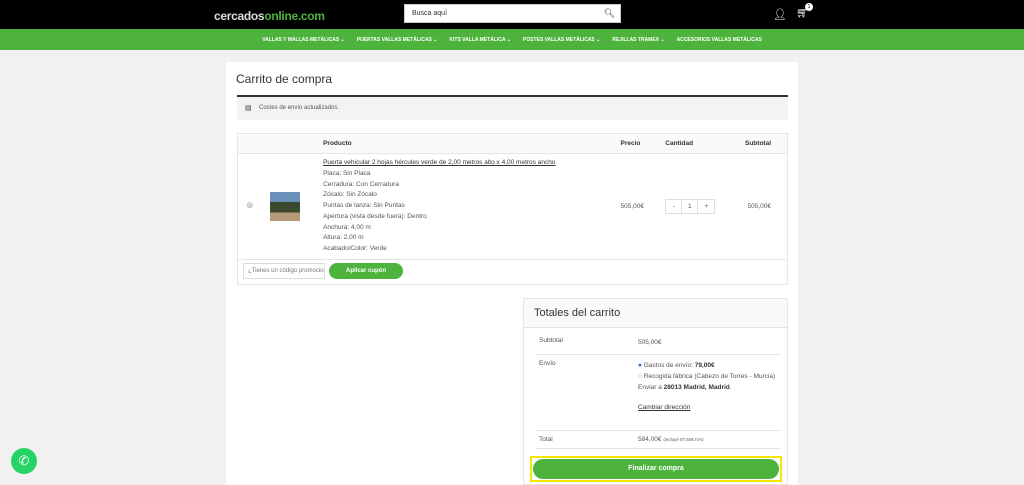 This screenshot has width=1024, height=485. Describe the element at coordinates (780, 14) in the screenshot. I see `user-icon: 👤︎` at that location.